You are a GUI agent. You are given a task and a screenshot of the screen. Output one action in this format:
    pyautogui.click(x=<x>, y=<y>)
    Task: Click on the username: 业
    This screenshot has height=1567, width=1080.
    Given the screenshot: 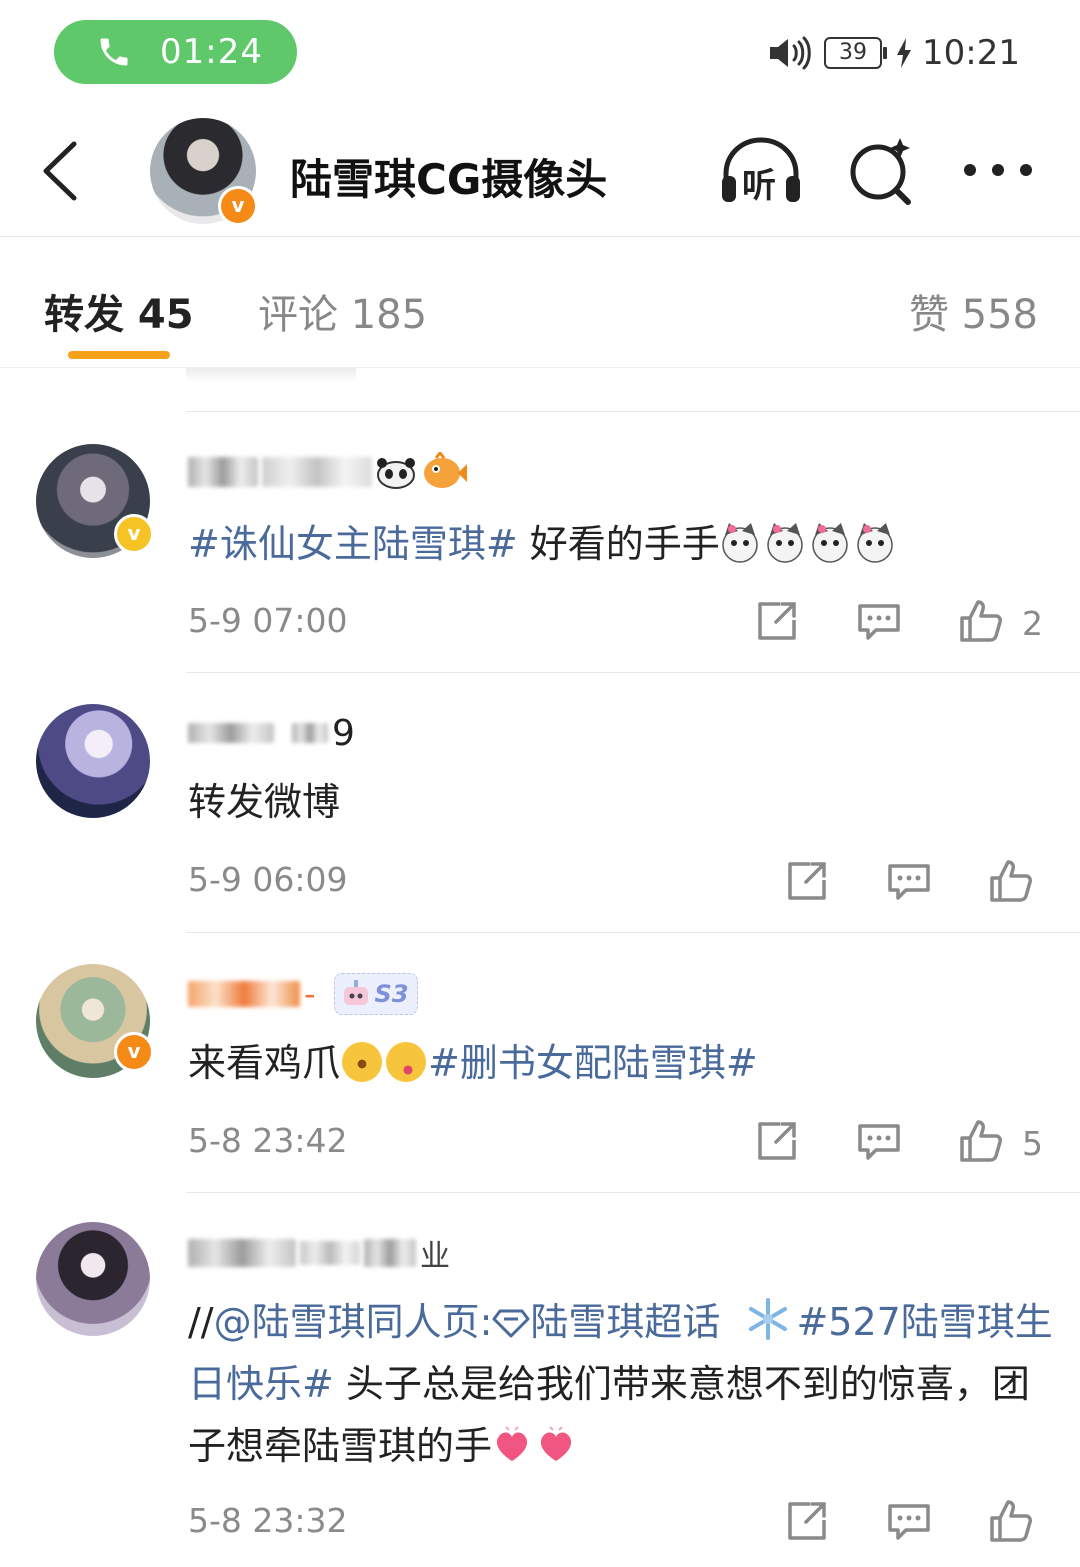 What is the action you would take?
    pyautogui.click(x=319, y=1253)
    